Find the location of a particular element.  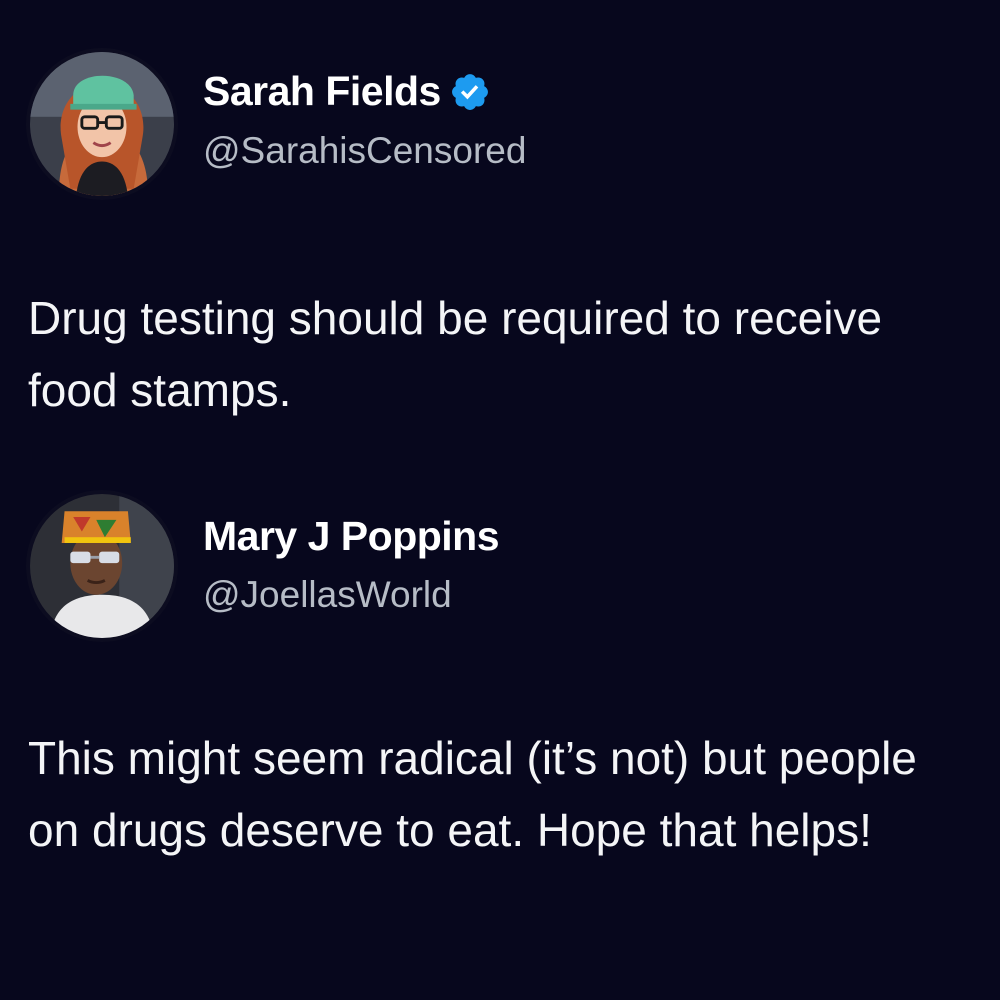

author-handle: @JoellasWorld is located at coordinates (327, 595).